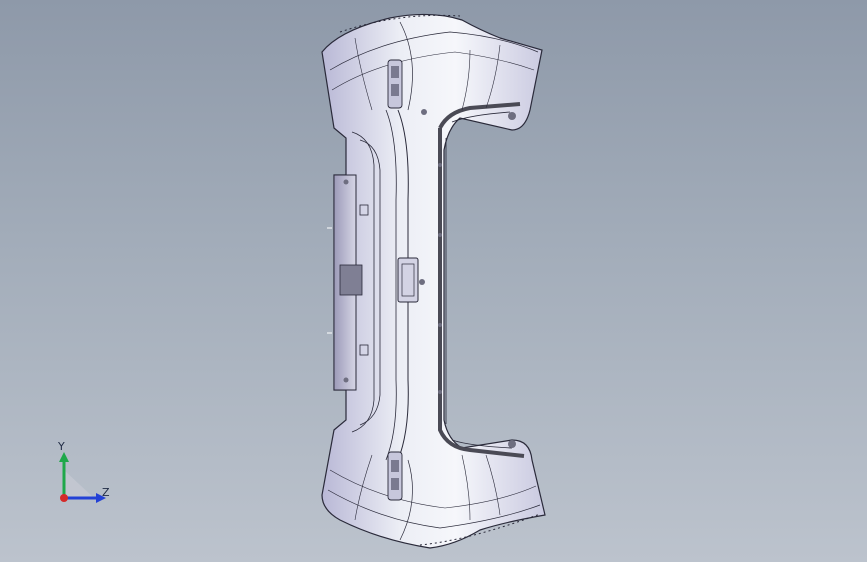 This screenshot has height=562, width=867. What do you see at coordinates (395, 476) in the screenshot?
I see `bottom-slot-group` at bounding box center [395, 476].